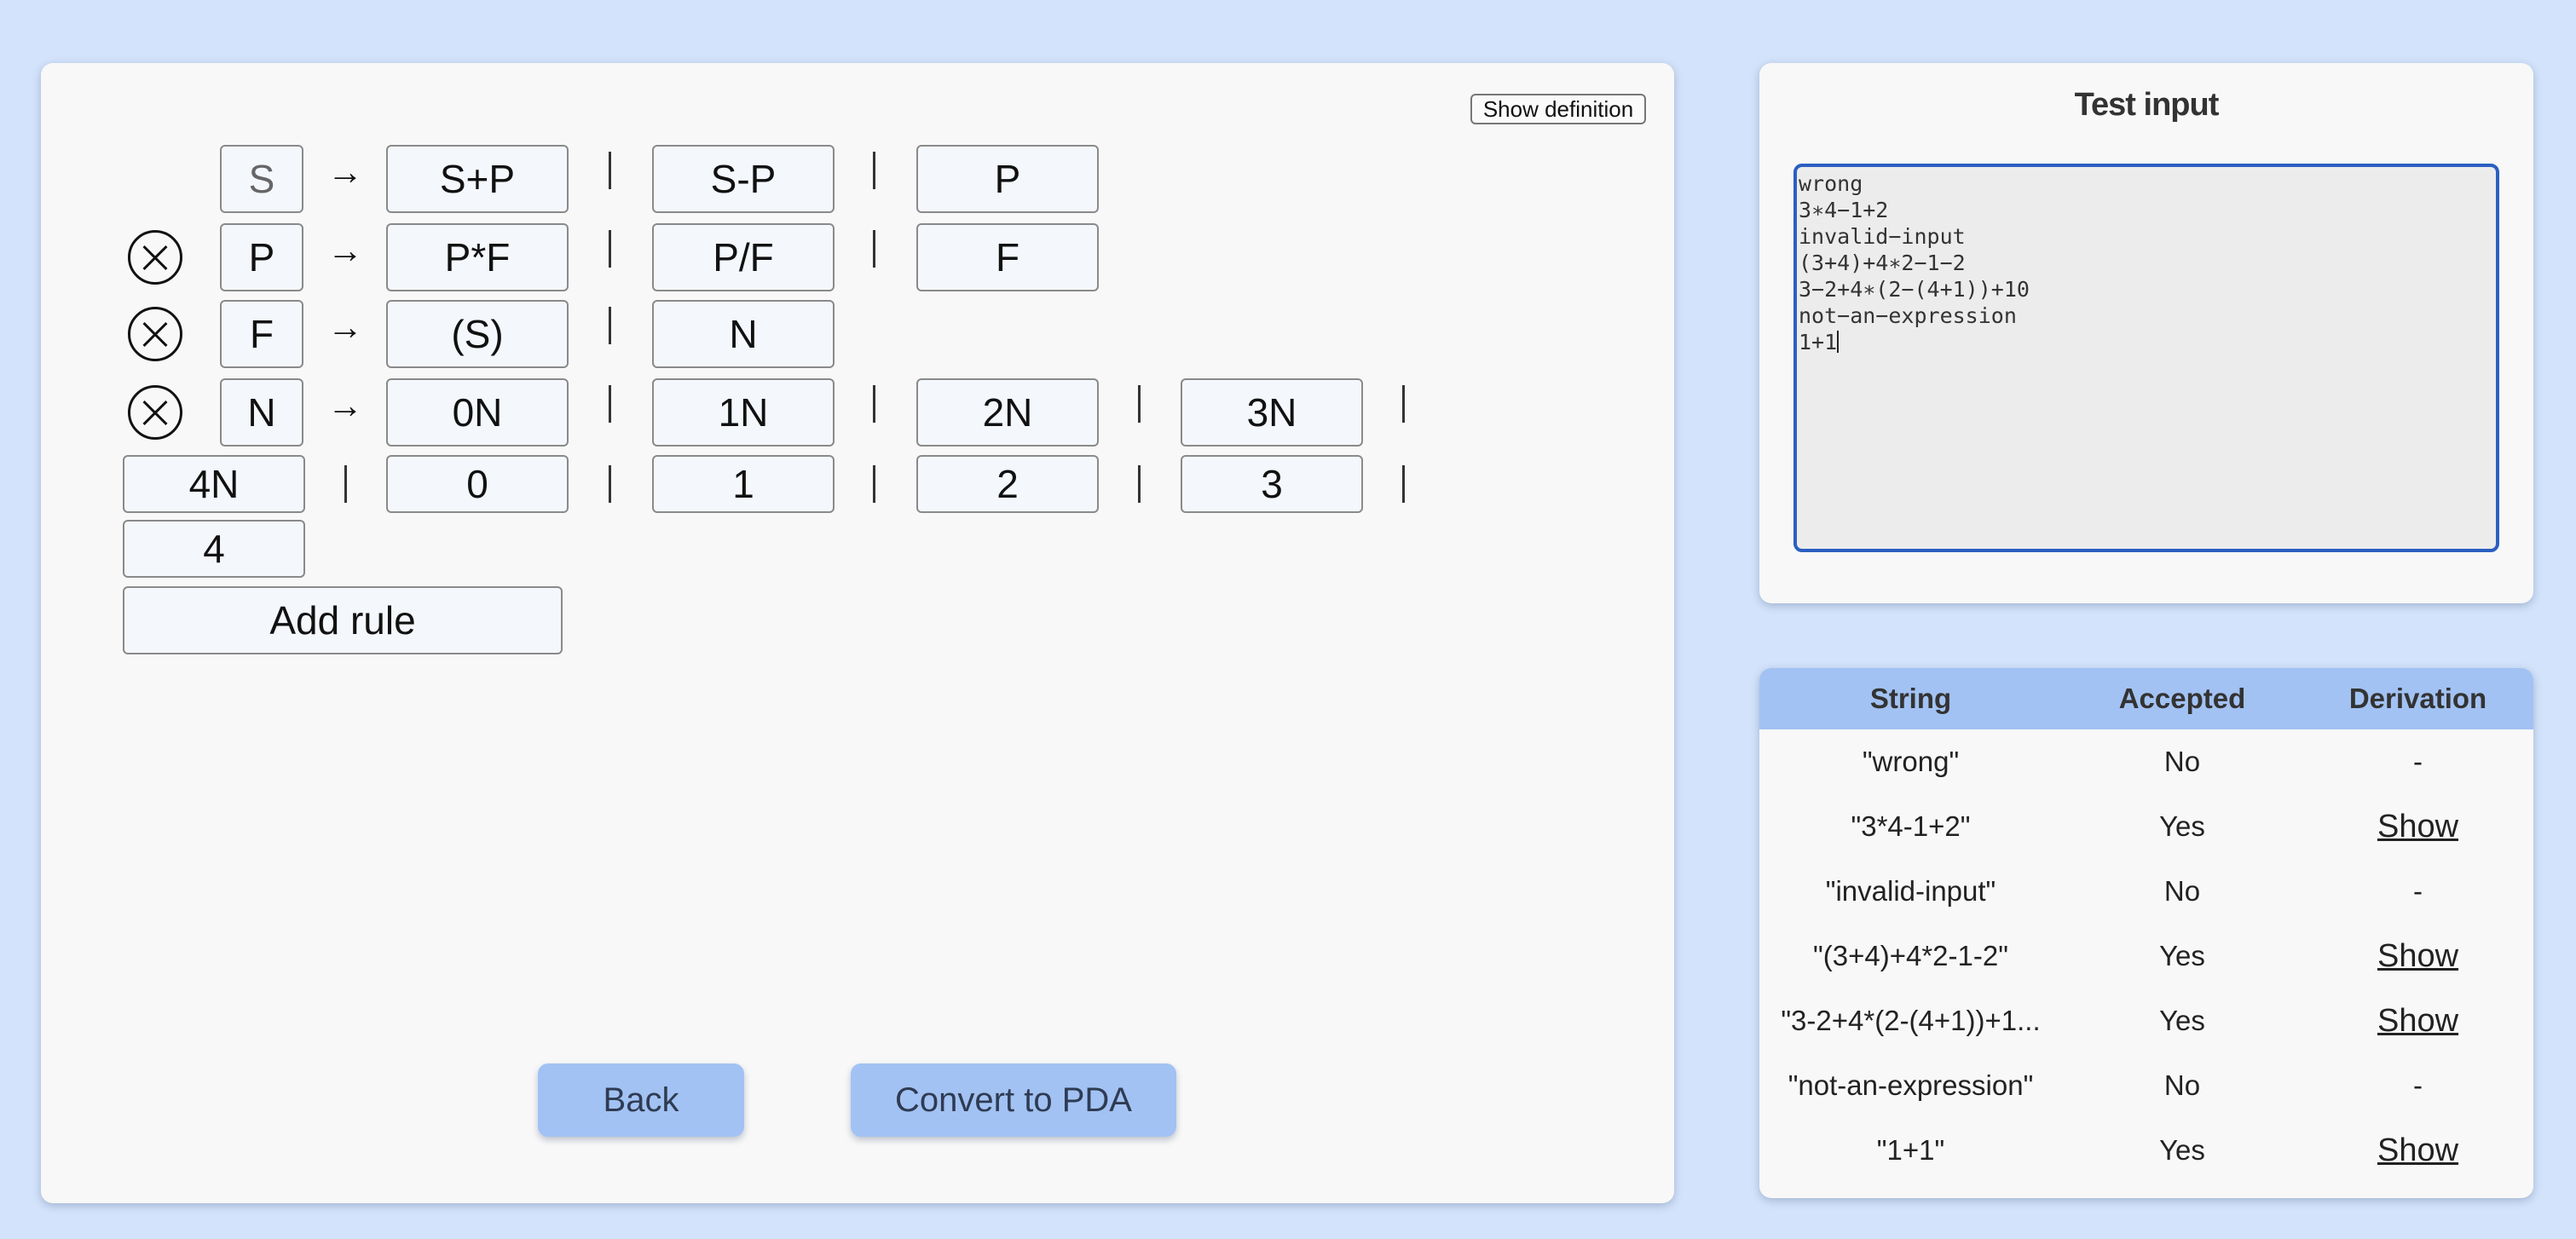 This screenshot has height=1239, width=2576. Describe the element at coordinates (477, 334) in the screenshot. I see `rule-alternative: (S)` at that location.